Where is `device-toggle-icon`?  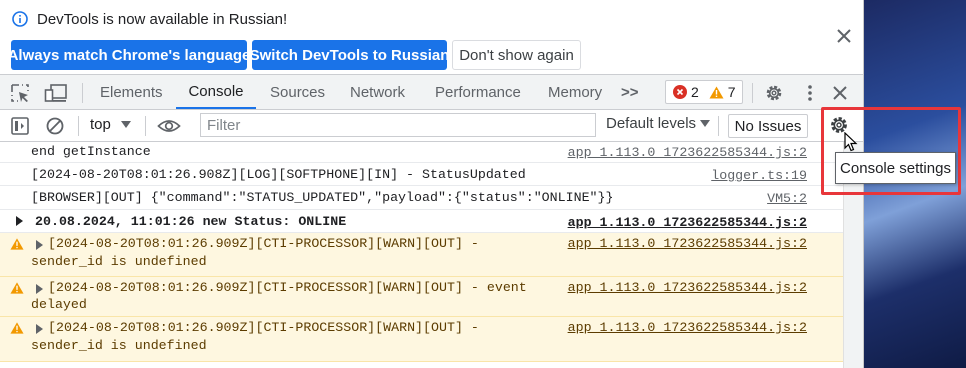 device-toggle-icon is located at coordinates (56, 93).